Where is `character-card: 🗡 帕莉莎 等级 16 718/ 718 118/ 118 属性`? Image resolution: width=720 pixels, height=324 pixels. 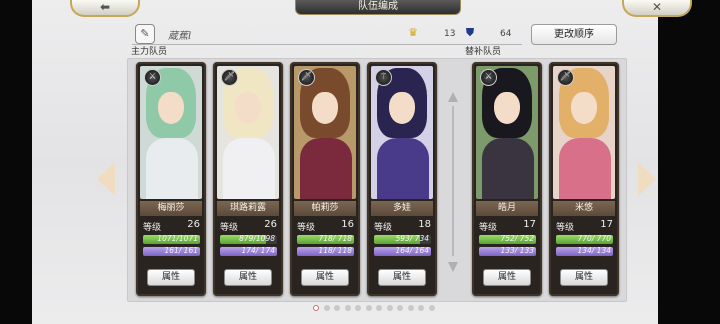
character-card: 🗡 帕莉莎 等级 16 718/ 718 118/ 118 属性 is located at coordinates (325, 179).